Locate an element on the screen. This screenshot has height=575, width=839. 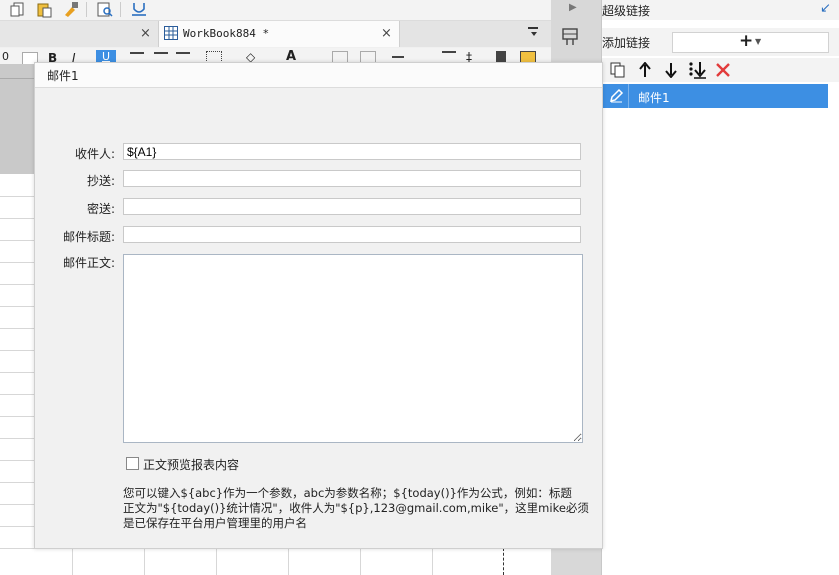
insert-row-icon is located at coordinates (398, 57).